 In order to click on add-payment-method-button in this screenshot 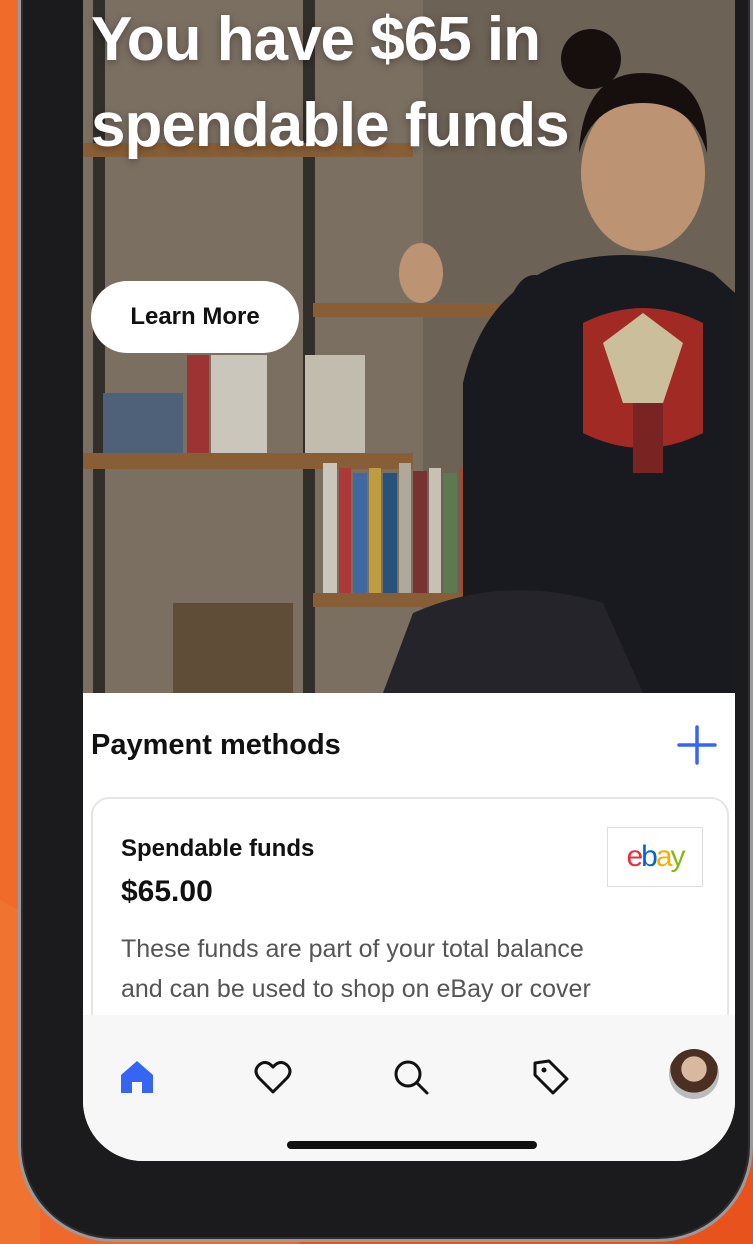, I will do `click(697, 745)`.